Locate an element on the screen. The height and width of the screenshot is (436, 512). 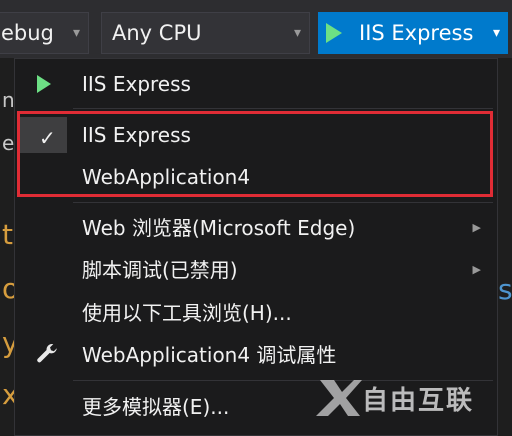
menu-item-web-browser: Web 浏览器(Microsoft Edge) ▶ is located at coordinates (256, 228).